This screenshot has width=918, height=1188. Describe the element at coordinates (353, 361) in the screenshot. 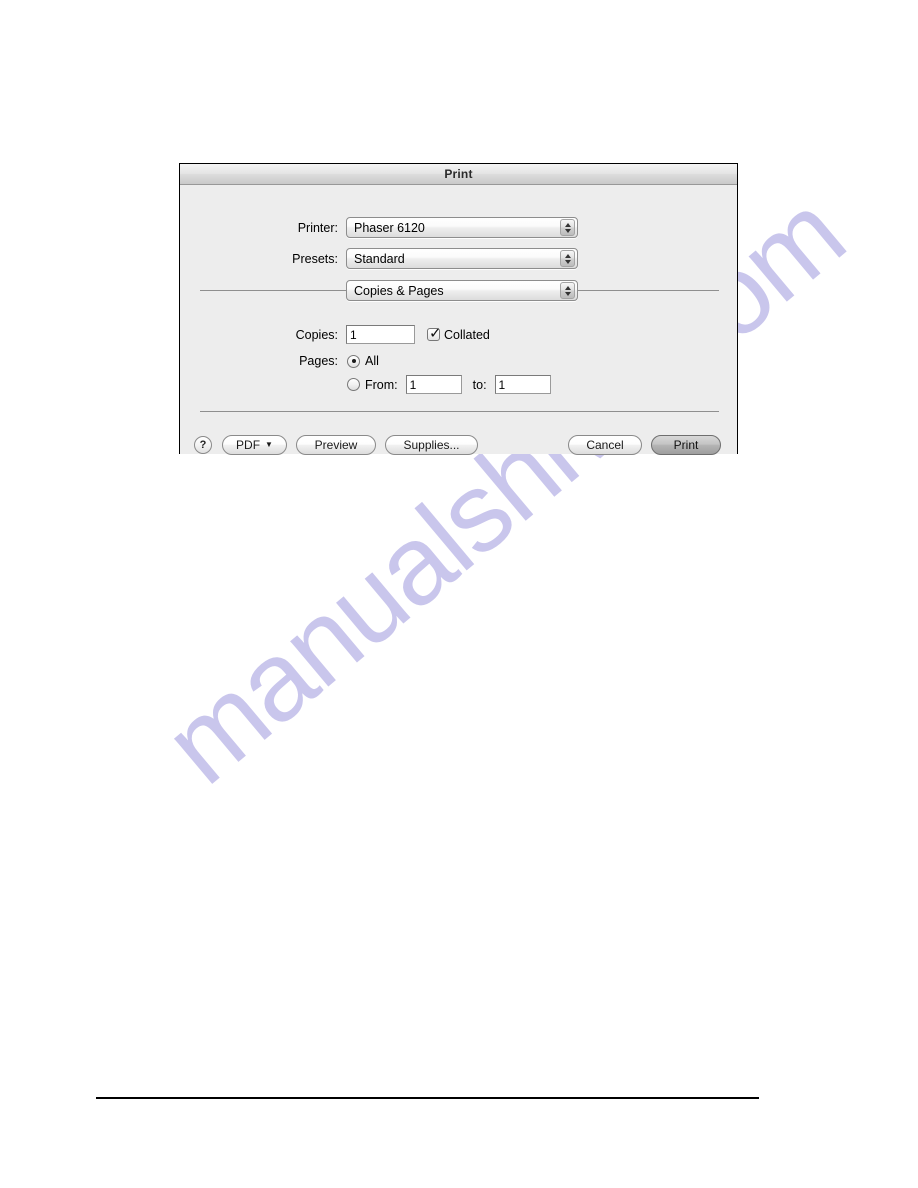

I see `pages-all-radio` at that location.